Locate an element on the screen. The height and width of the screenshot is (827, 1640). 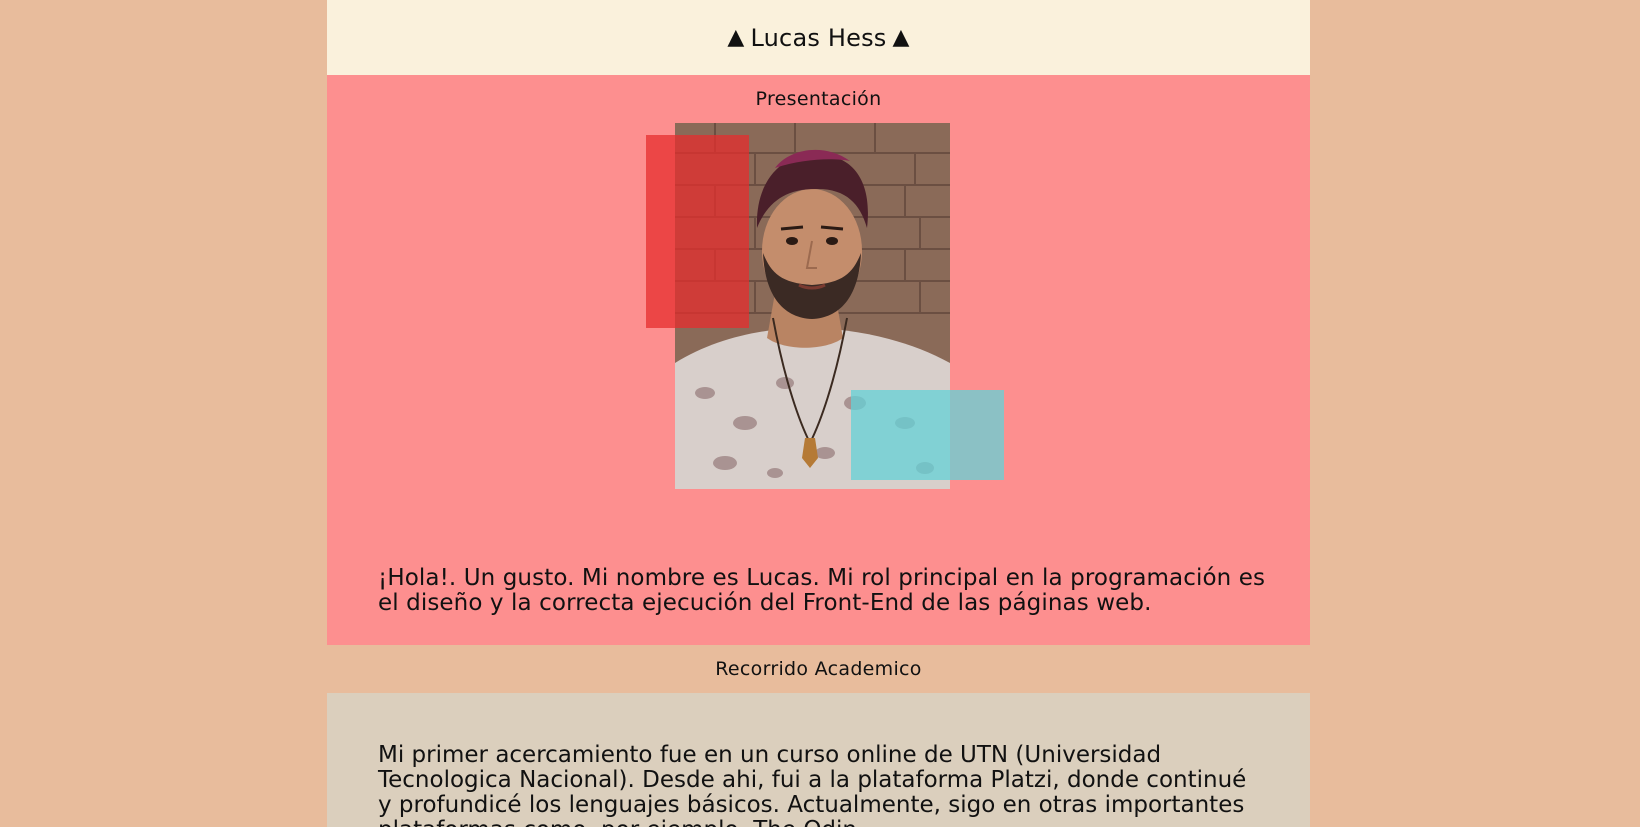
site-header: ▲ Lucas Hess ▲ is located at coordinates (818, 37).